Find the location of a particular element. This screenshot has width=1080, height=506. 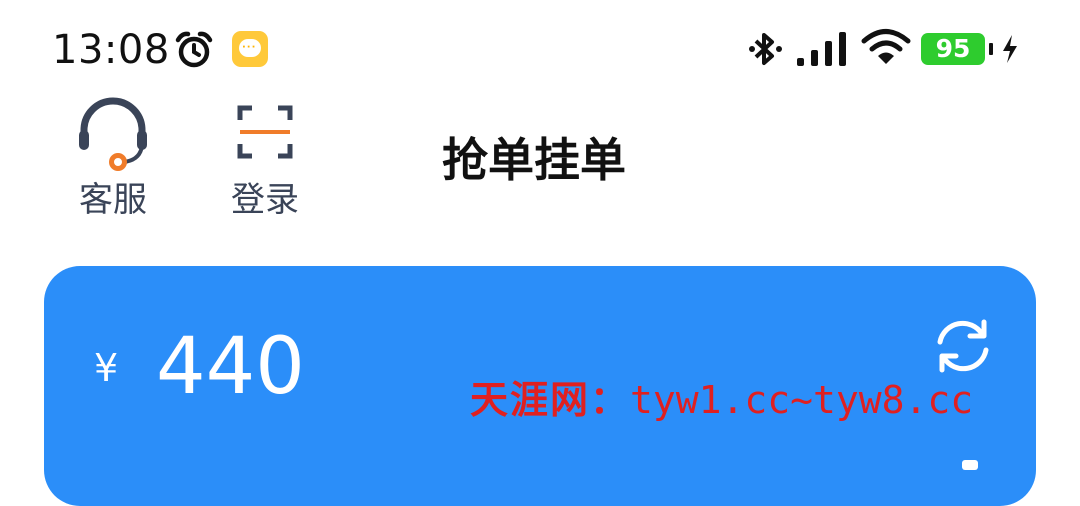

customer-service-label: 客服 is located at coordinates (113, 200).